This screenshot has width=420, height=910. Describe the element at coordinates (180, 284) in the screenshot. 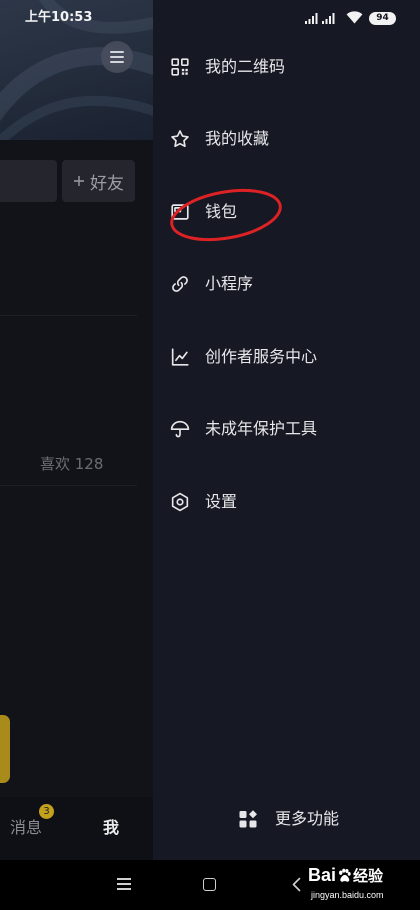

I see `link-icon` at that location.